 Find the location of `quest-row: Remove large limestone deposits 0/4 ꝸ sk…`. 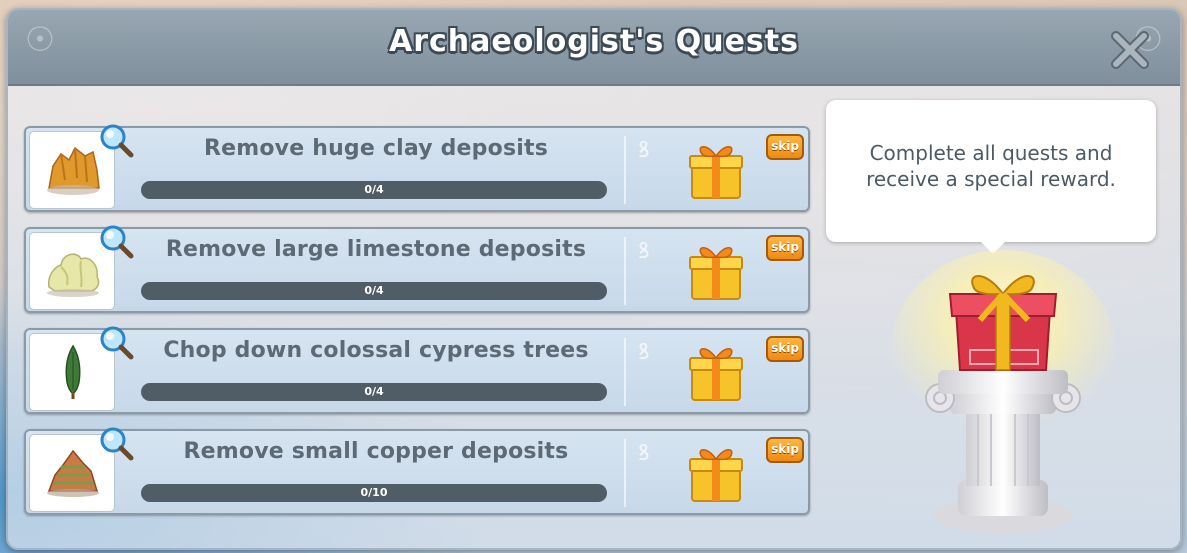

quest-row: Remove large limestone deposits 0/4 ꝸ sk… is located at coordinates (417, 269).